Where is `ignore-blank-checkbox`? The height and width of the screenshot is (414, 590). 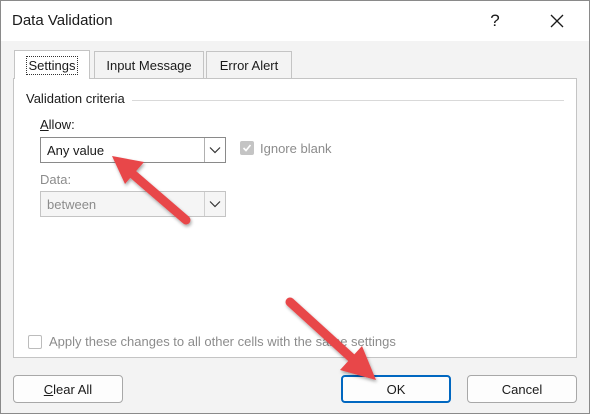
ignore-blank-checkbox is located at coordinates (247, 148).